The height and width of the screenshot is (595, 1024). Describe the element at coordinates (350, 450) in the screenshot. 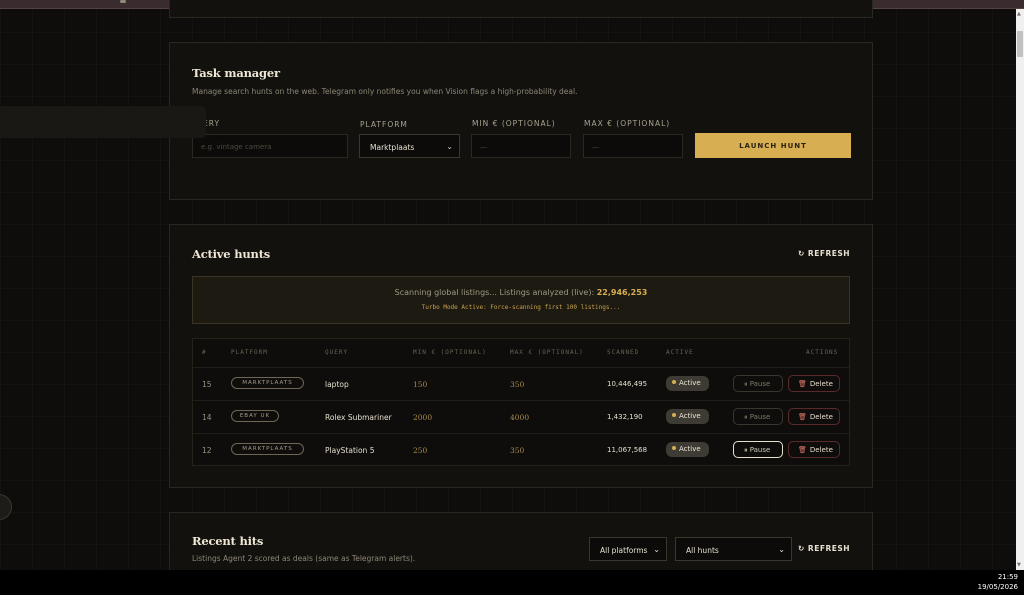

I see `hunt-query: PlayStation 5` at that location.